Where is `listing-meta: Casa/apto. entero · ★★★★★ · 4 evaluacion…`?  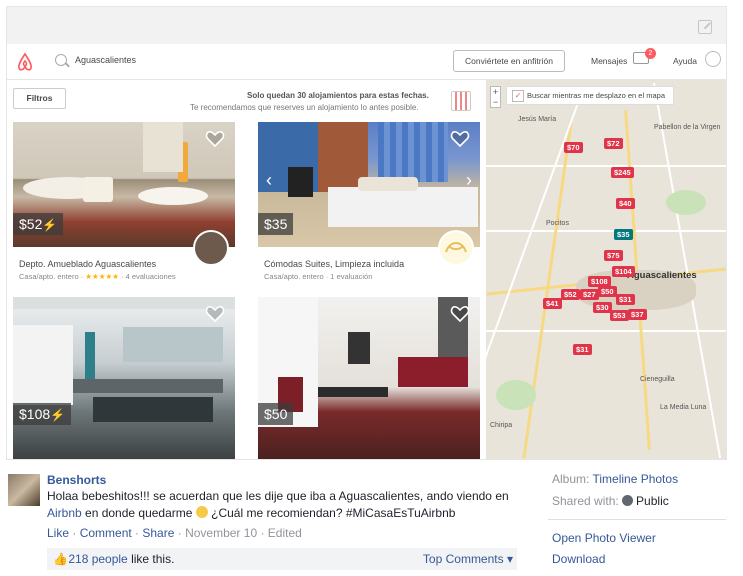
listing-meta: Casa/apto. entero · ★★★★★ · 4 evaluacion… is located at coordinates (97, 276).